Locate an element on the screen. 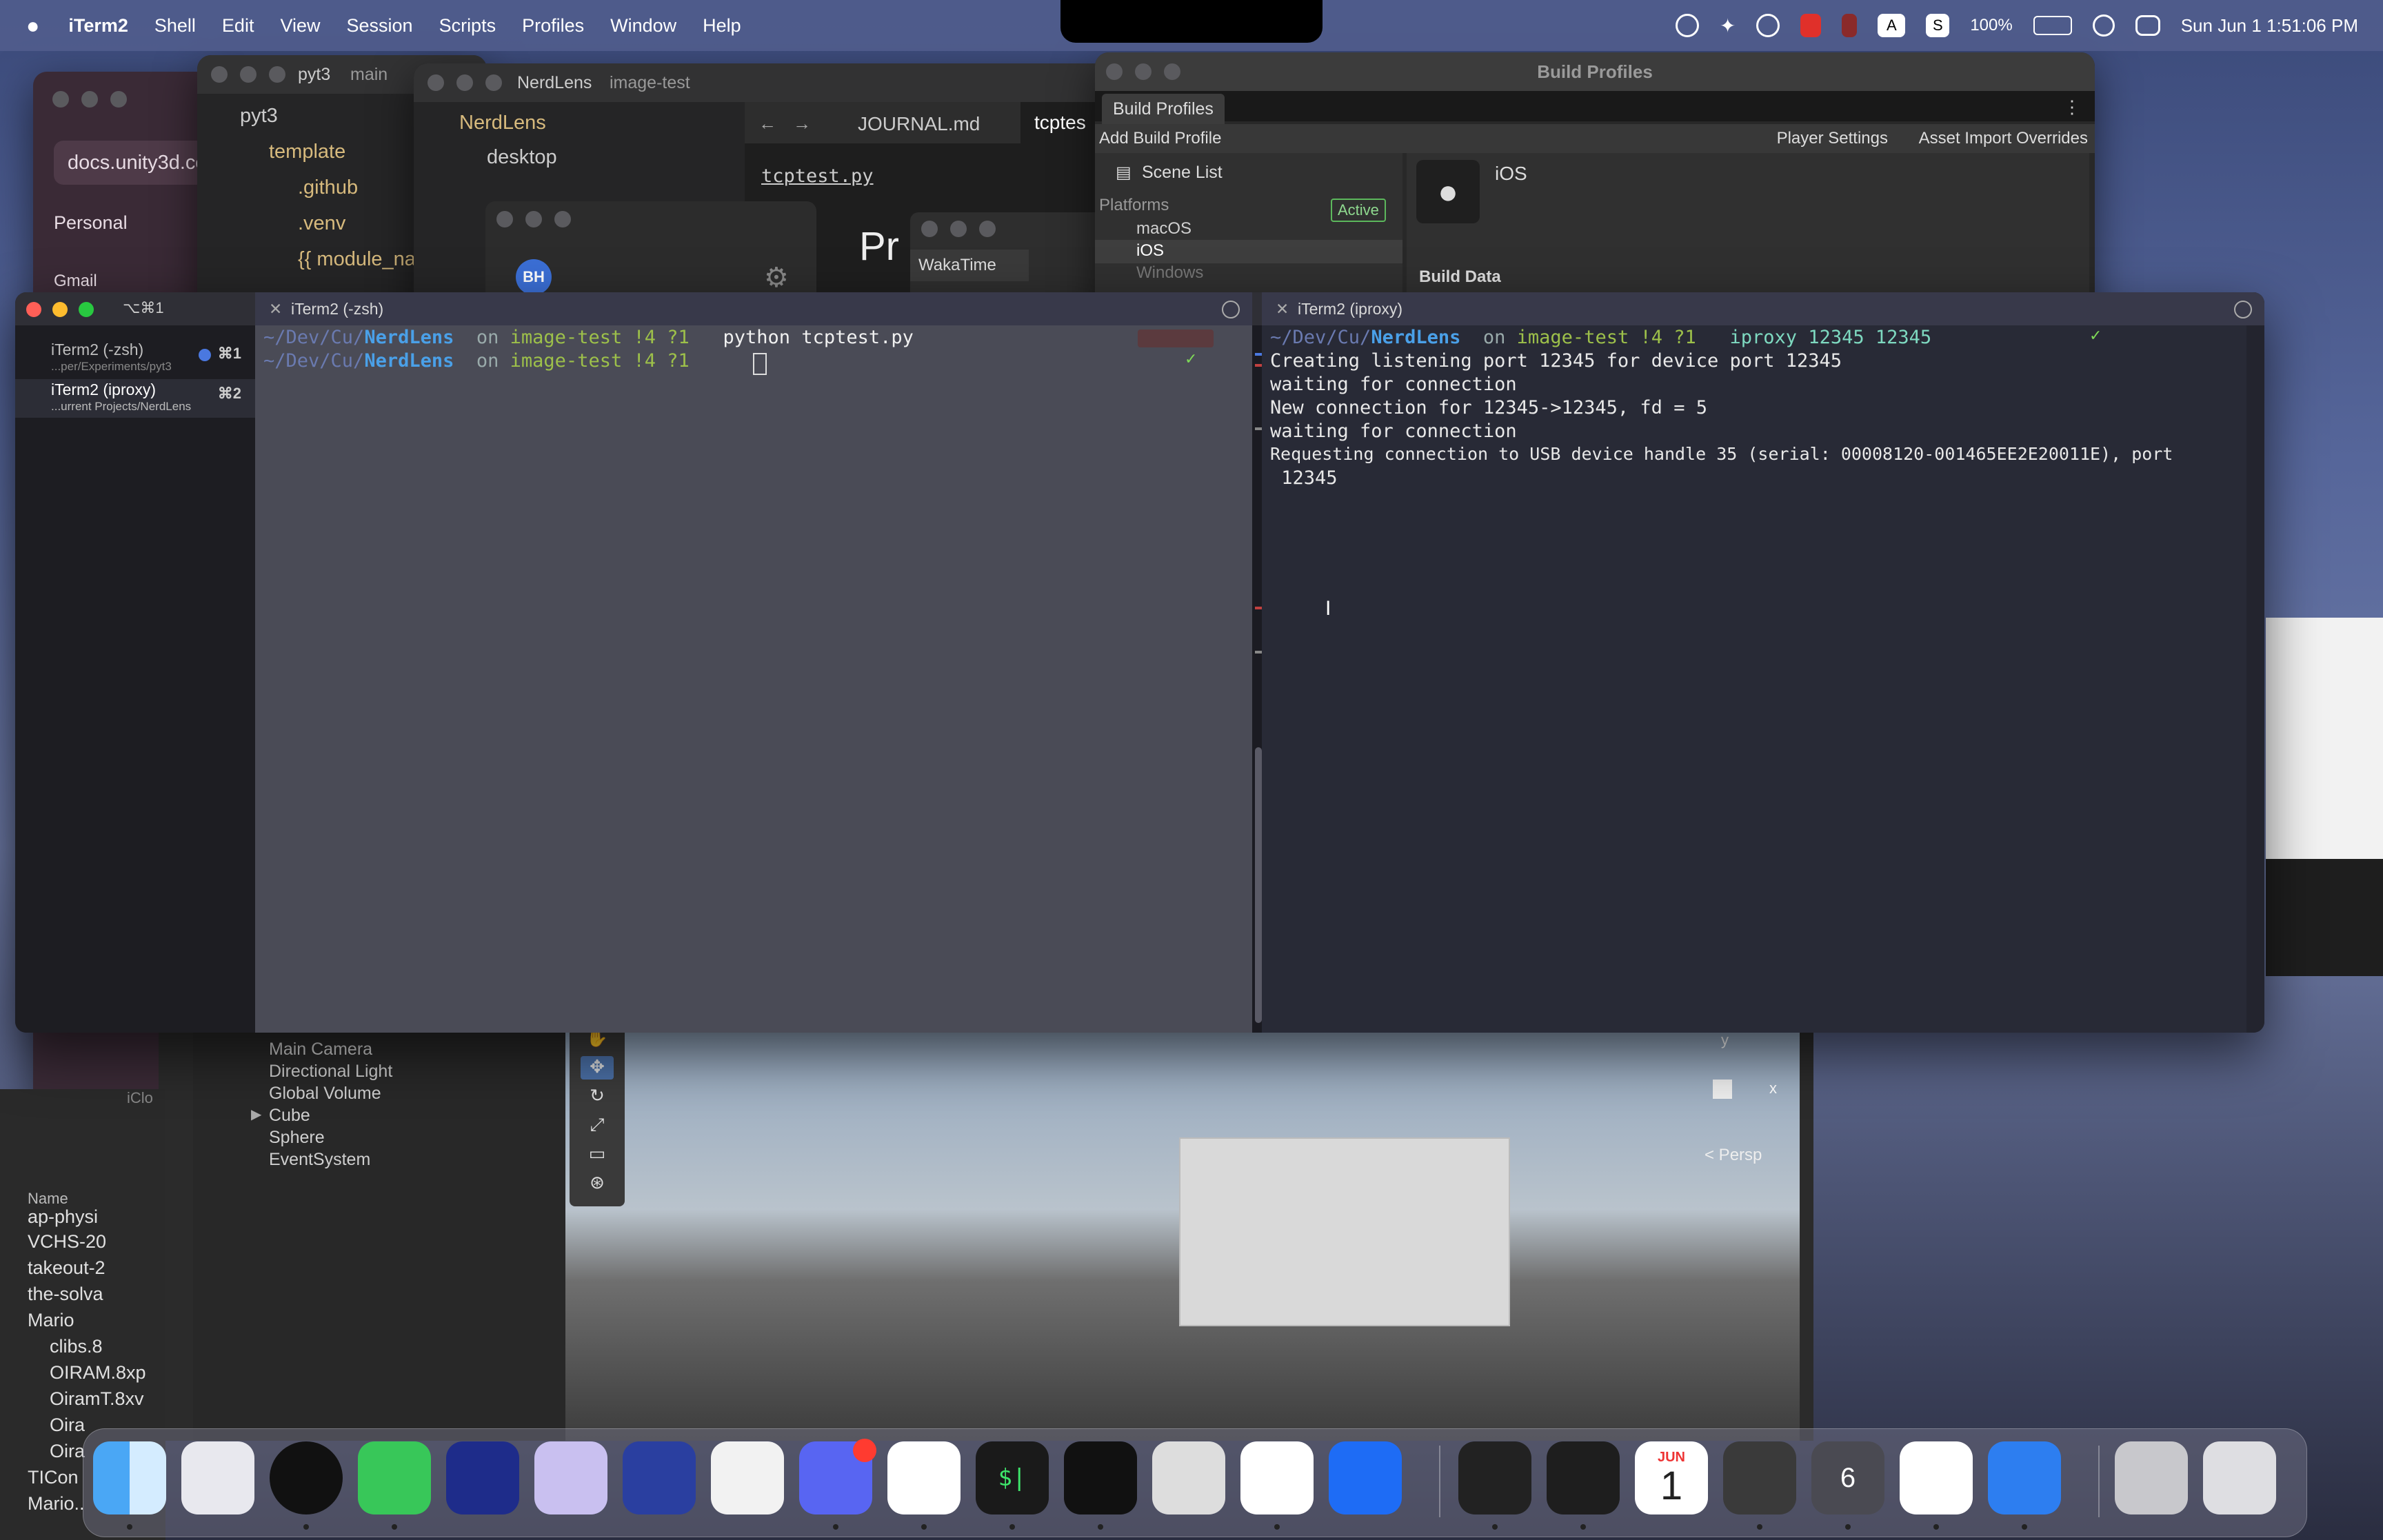  platform-windows: Windows is located at coordinates (1169, 273).